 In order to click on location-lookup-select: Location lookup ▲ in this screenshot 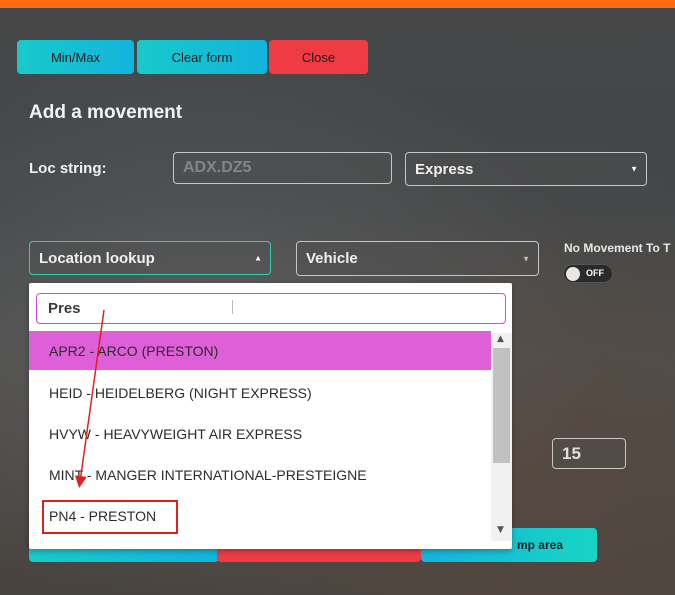, I will do `click(150, 258)`.